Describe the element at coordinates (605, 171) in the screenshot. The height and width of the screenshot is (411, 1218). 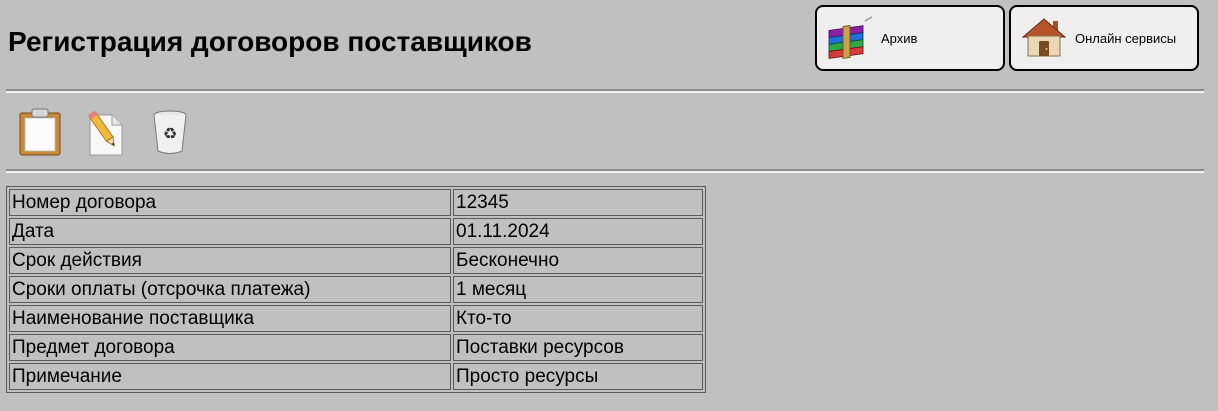
I see `divider-bottom` at that location.